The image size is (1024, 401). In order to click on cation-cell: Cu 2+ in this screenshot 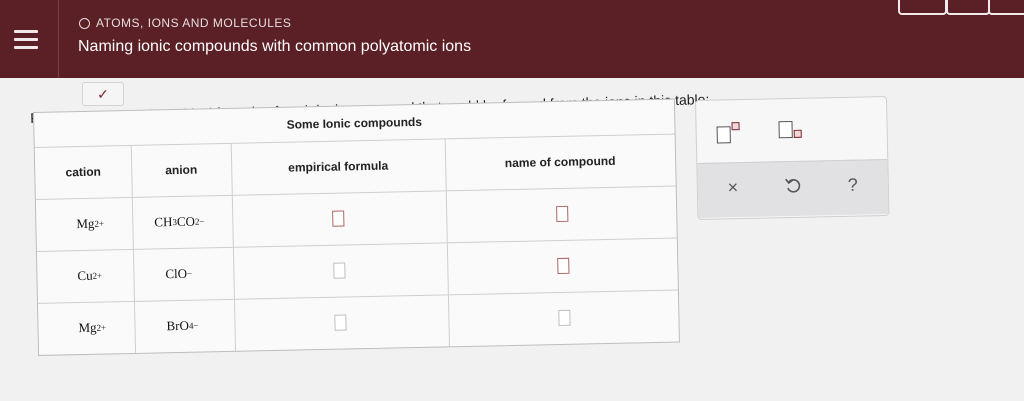, I will do `click(90, 276)`.